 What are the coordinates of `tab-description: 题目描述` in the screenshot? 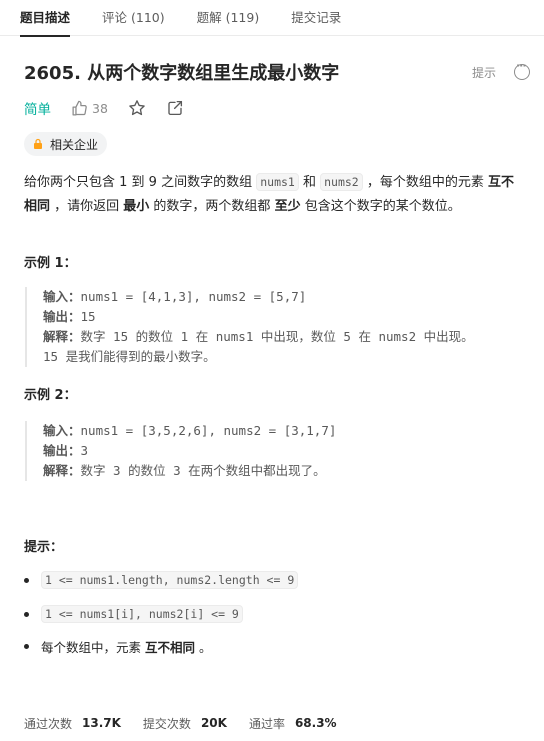 It's located at (45, 18).